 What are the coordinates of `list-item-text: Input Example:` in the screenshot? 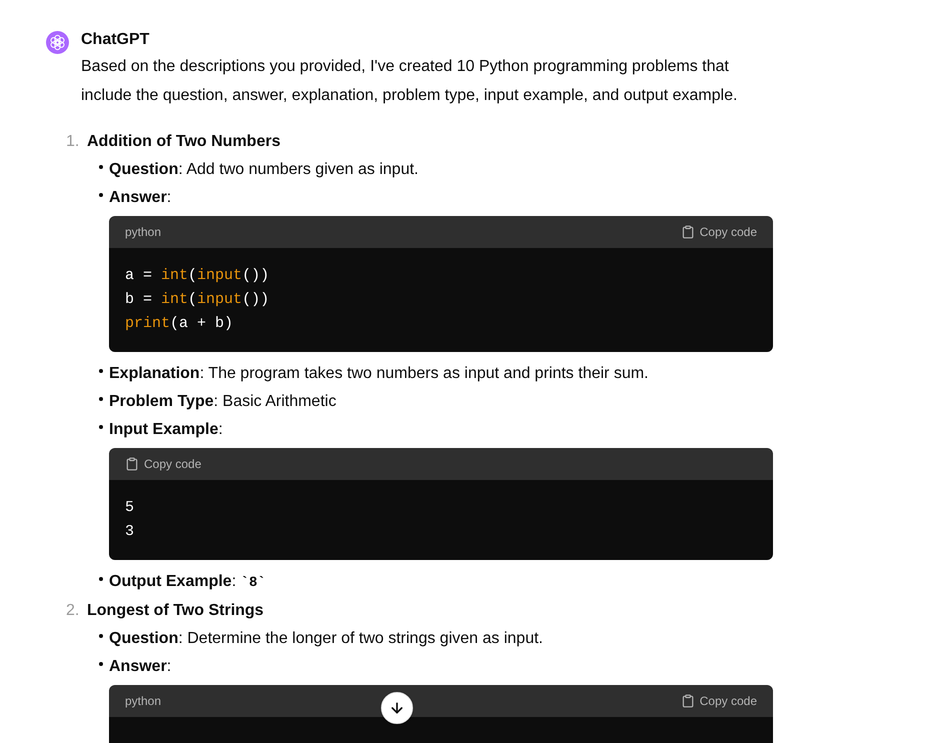 It's located at (166, 430).